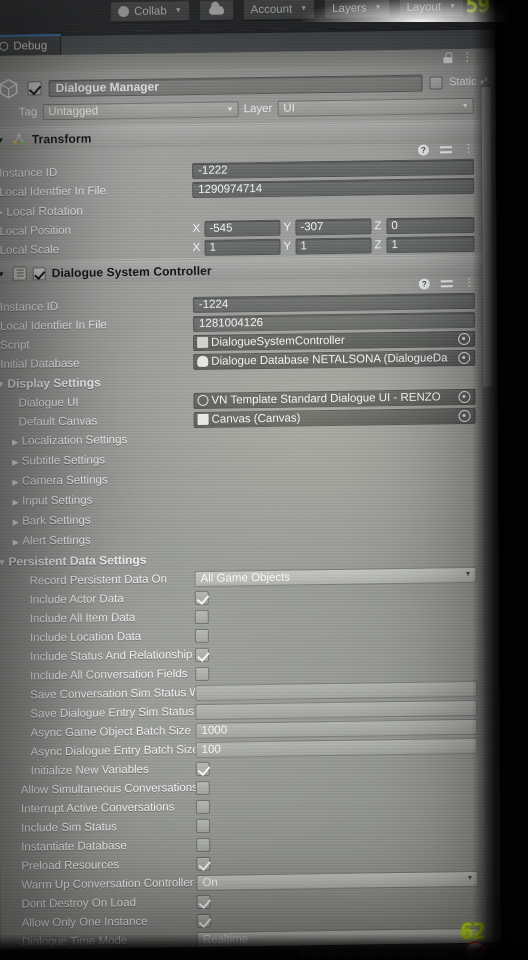  What do you see at coordinates (475, 950) in the screenshot?
I see `prohibition-icon` at bounding box center [475, 950].